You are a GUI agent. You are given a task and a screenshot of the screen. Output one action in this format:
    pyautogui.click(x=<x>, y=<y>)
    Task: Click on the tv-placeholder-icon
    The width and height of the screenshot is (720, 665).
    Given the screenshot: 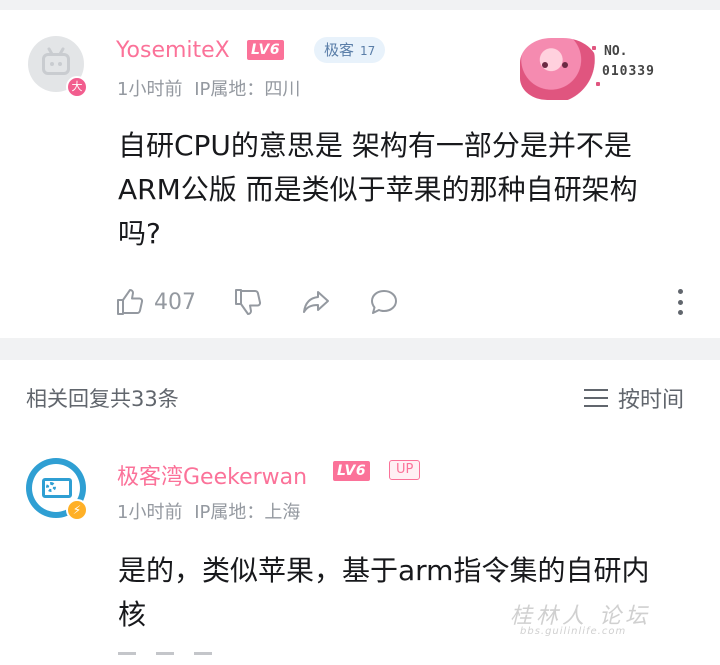 What is the action you would take?
    pyautogui.click(x=56, y=64)
    